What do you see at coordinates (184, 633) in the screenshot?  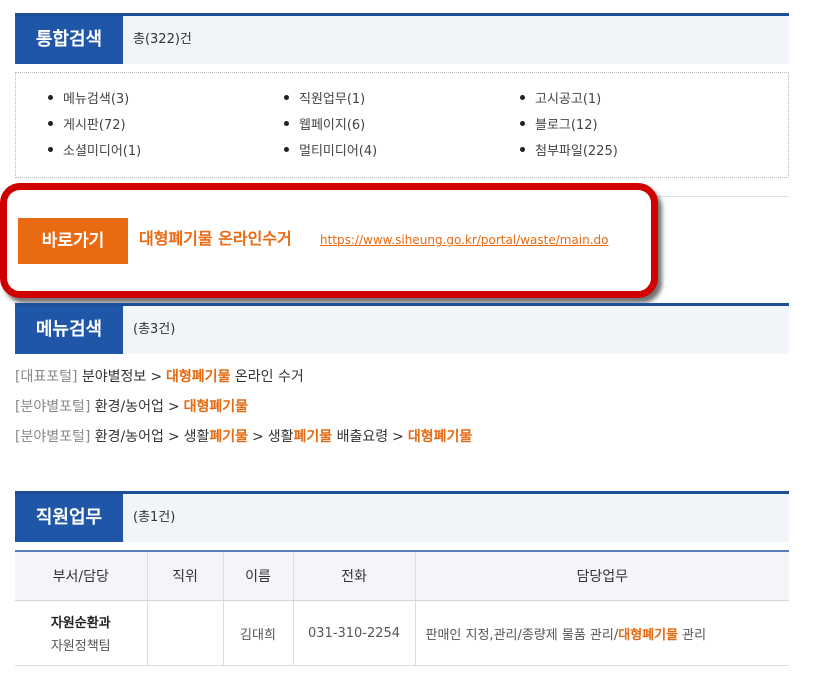 I see `position-cell` at bounding box center [184, 633].